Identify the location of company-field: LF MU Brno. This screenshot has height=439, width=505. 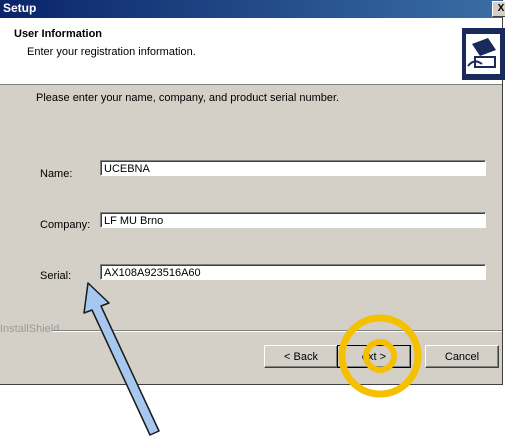
(293, 220).